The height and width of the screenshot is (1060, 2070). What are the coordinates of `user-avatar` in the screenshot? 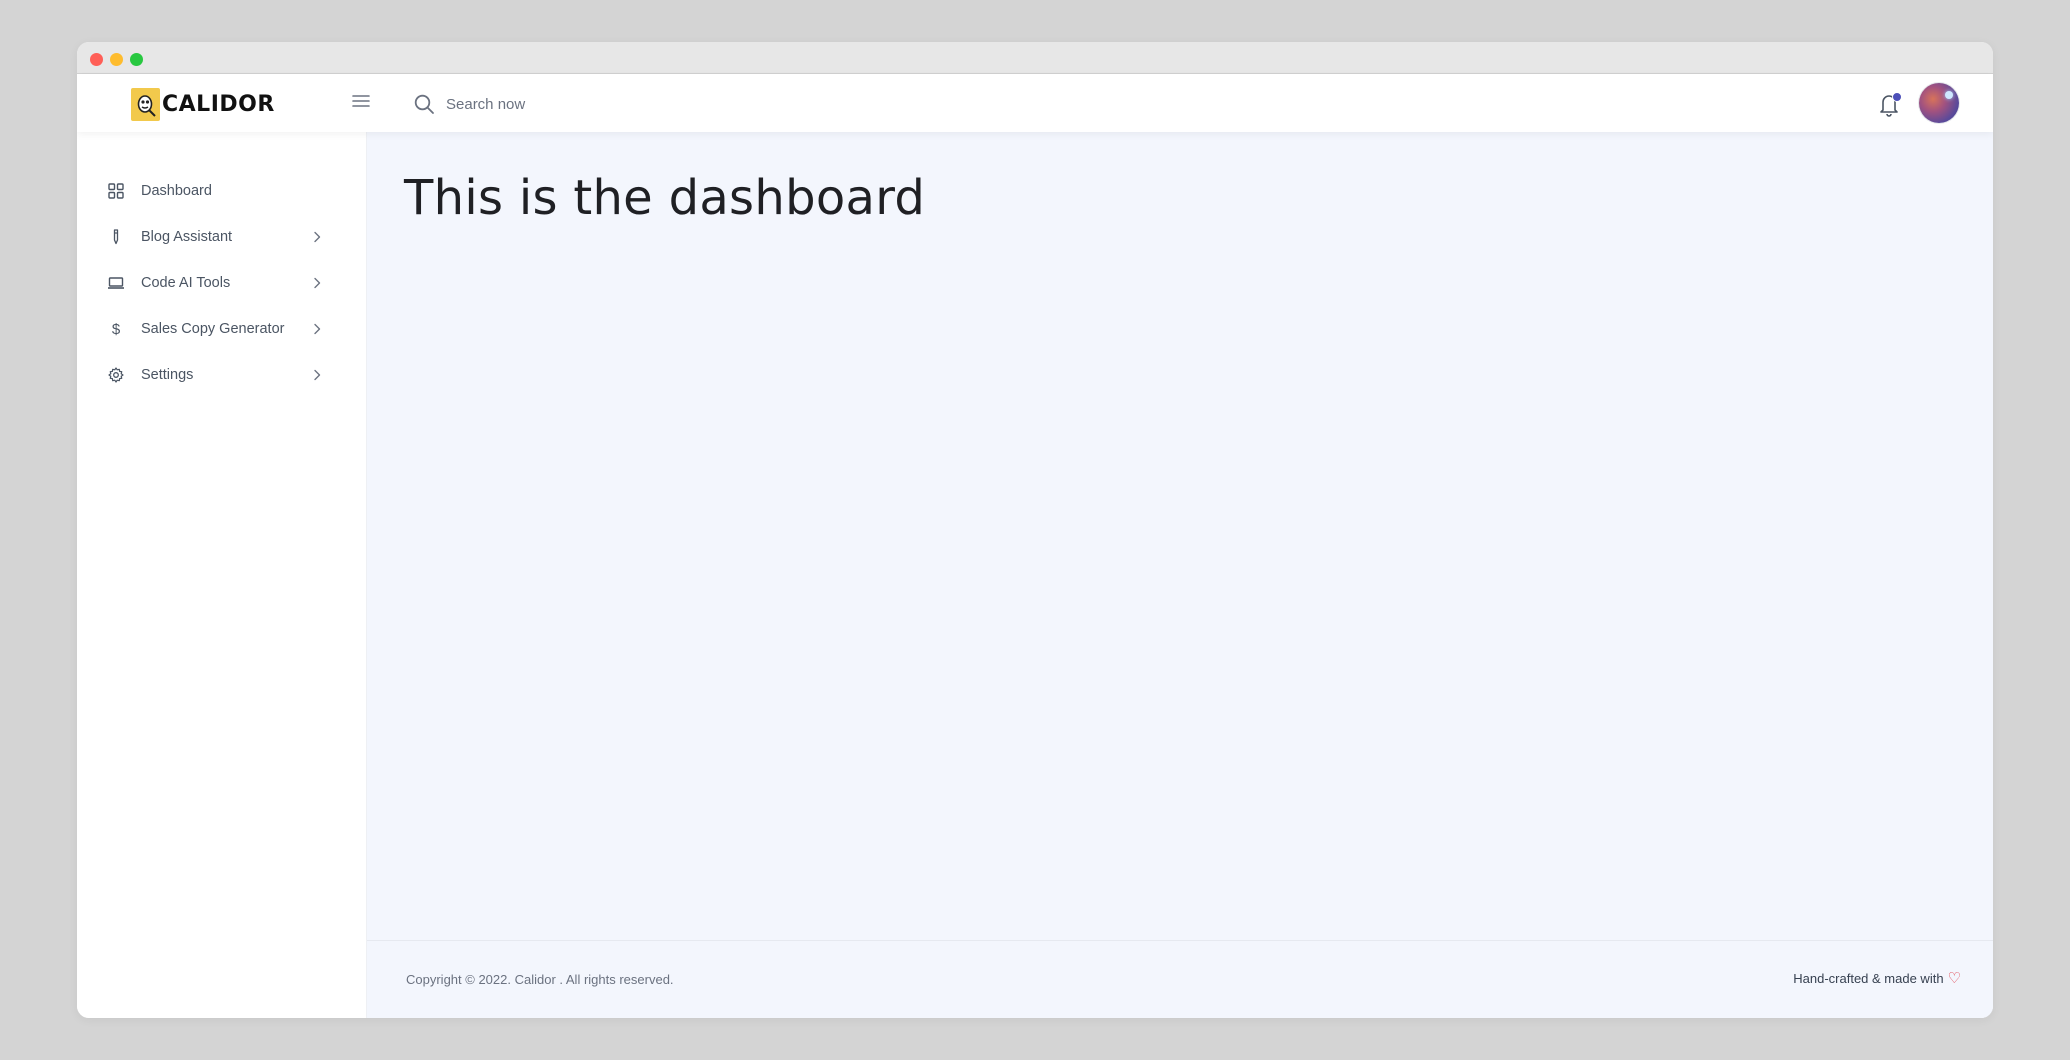 It's located at (1939, 103).